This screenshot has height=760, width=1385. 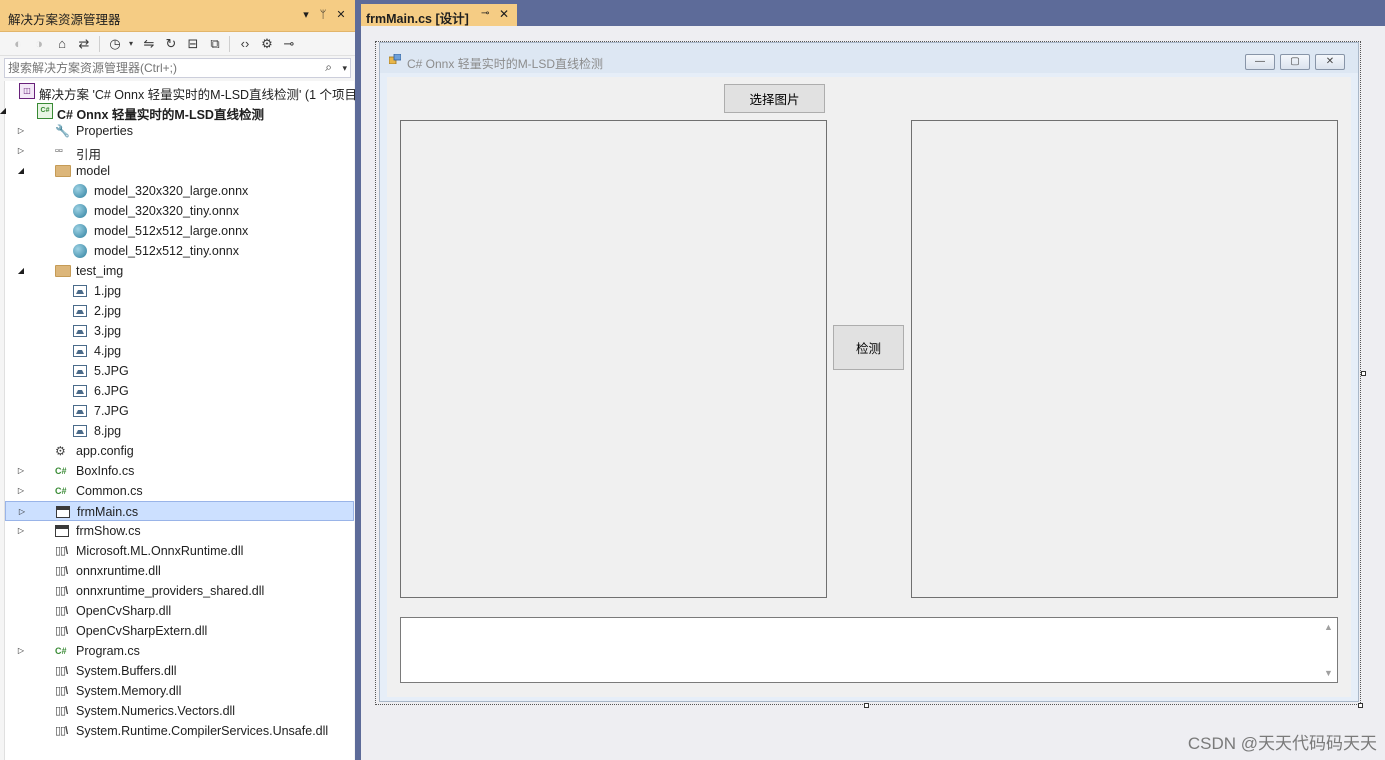 What do you see at coordinates (179, 611) in the screenshot?
I see `tree-item: ▯▯\ OpenCvSharp.dll` at bounding box center [179, 611].